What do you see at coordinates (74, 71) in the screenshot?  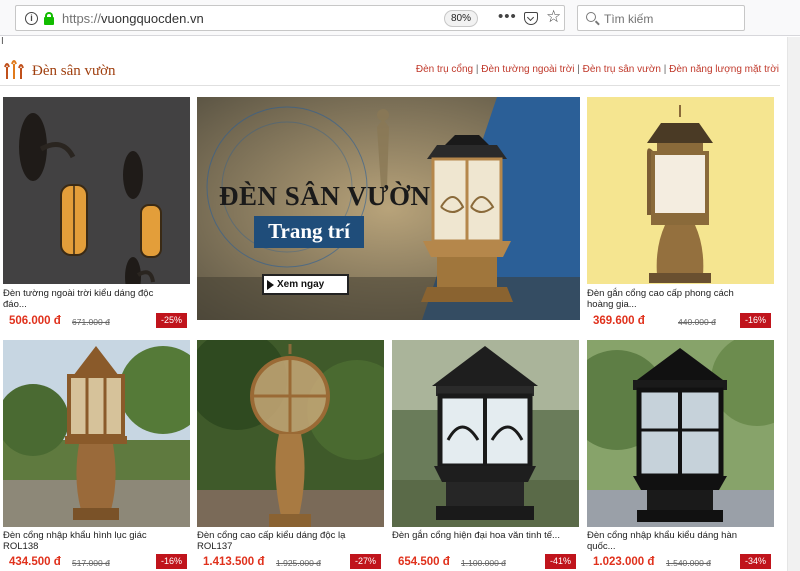 I see `section-title: Đèn sân vườn` at bounding box center [74, 71].